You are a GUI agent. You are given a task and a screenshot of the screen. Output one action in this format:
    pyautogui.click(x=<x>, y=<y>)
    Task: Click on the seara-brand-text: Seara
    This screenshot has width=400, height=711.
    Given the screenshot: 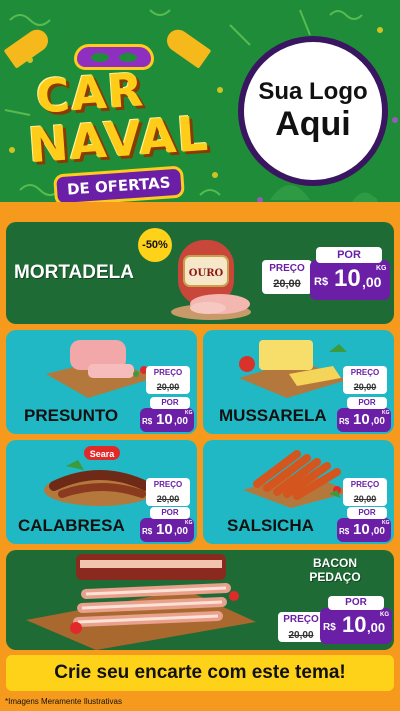 What is the action you would take?
    pyautogui.click(x=103, y=454)
    